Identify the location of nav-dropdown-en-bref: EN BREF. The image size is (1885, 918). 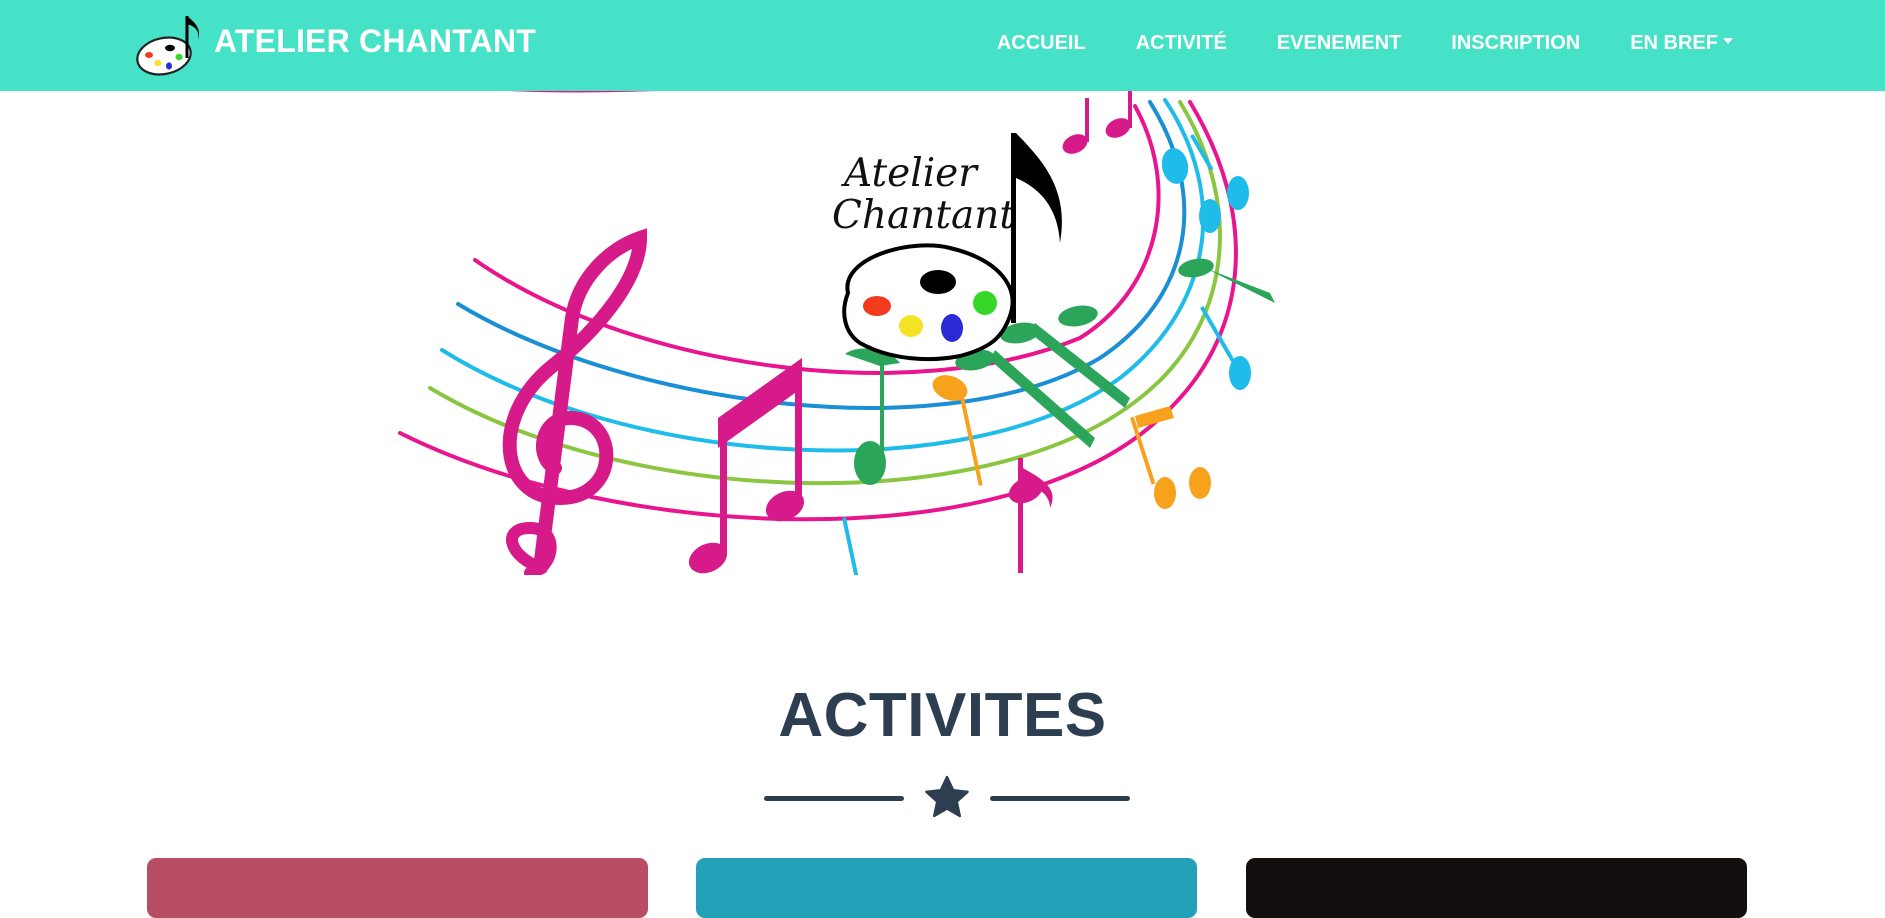
(1669, 43).